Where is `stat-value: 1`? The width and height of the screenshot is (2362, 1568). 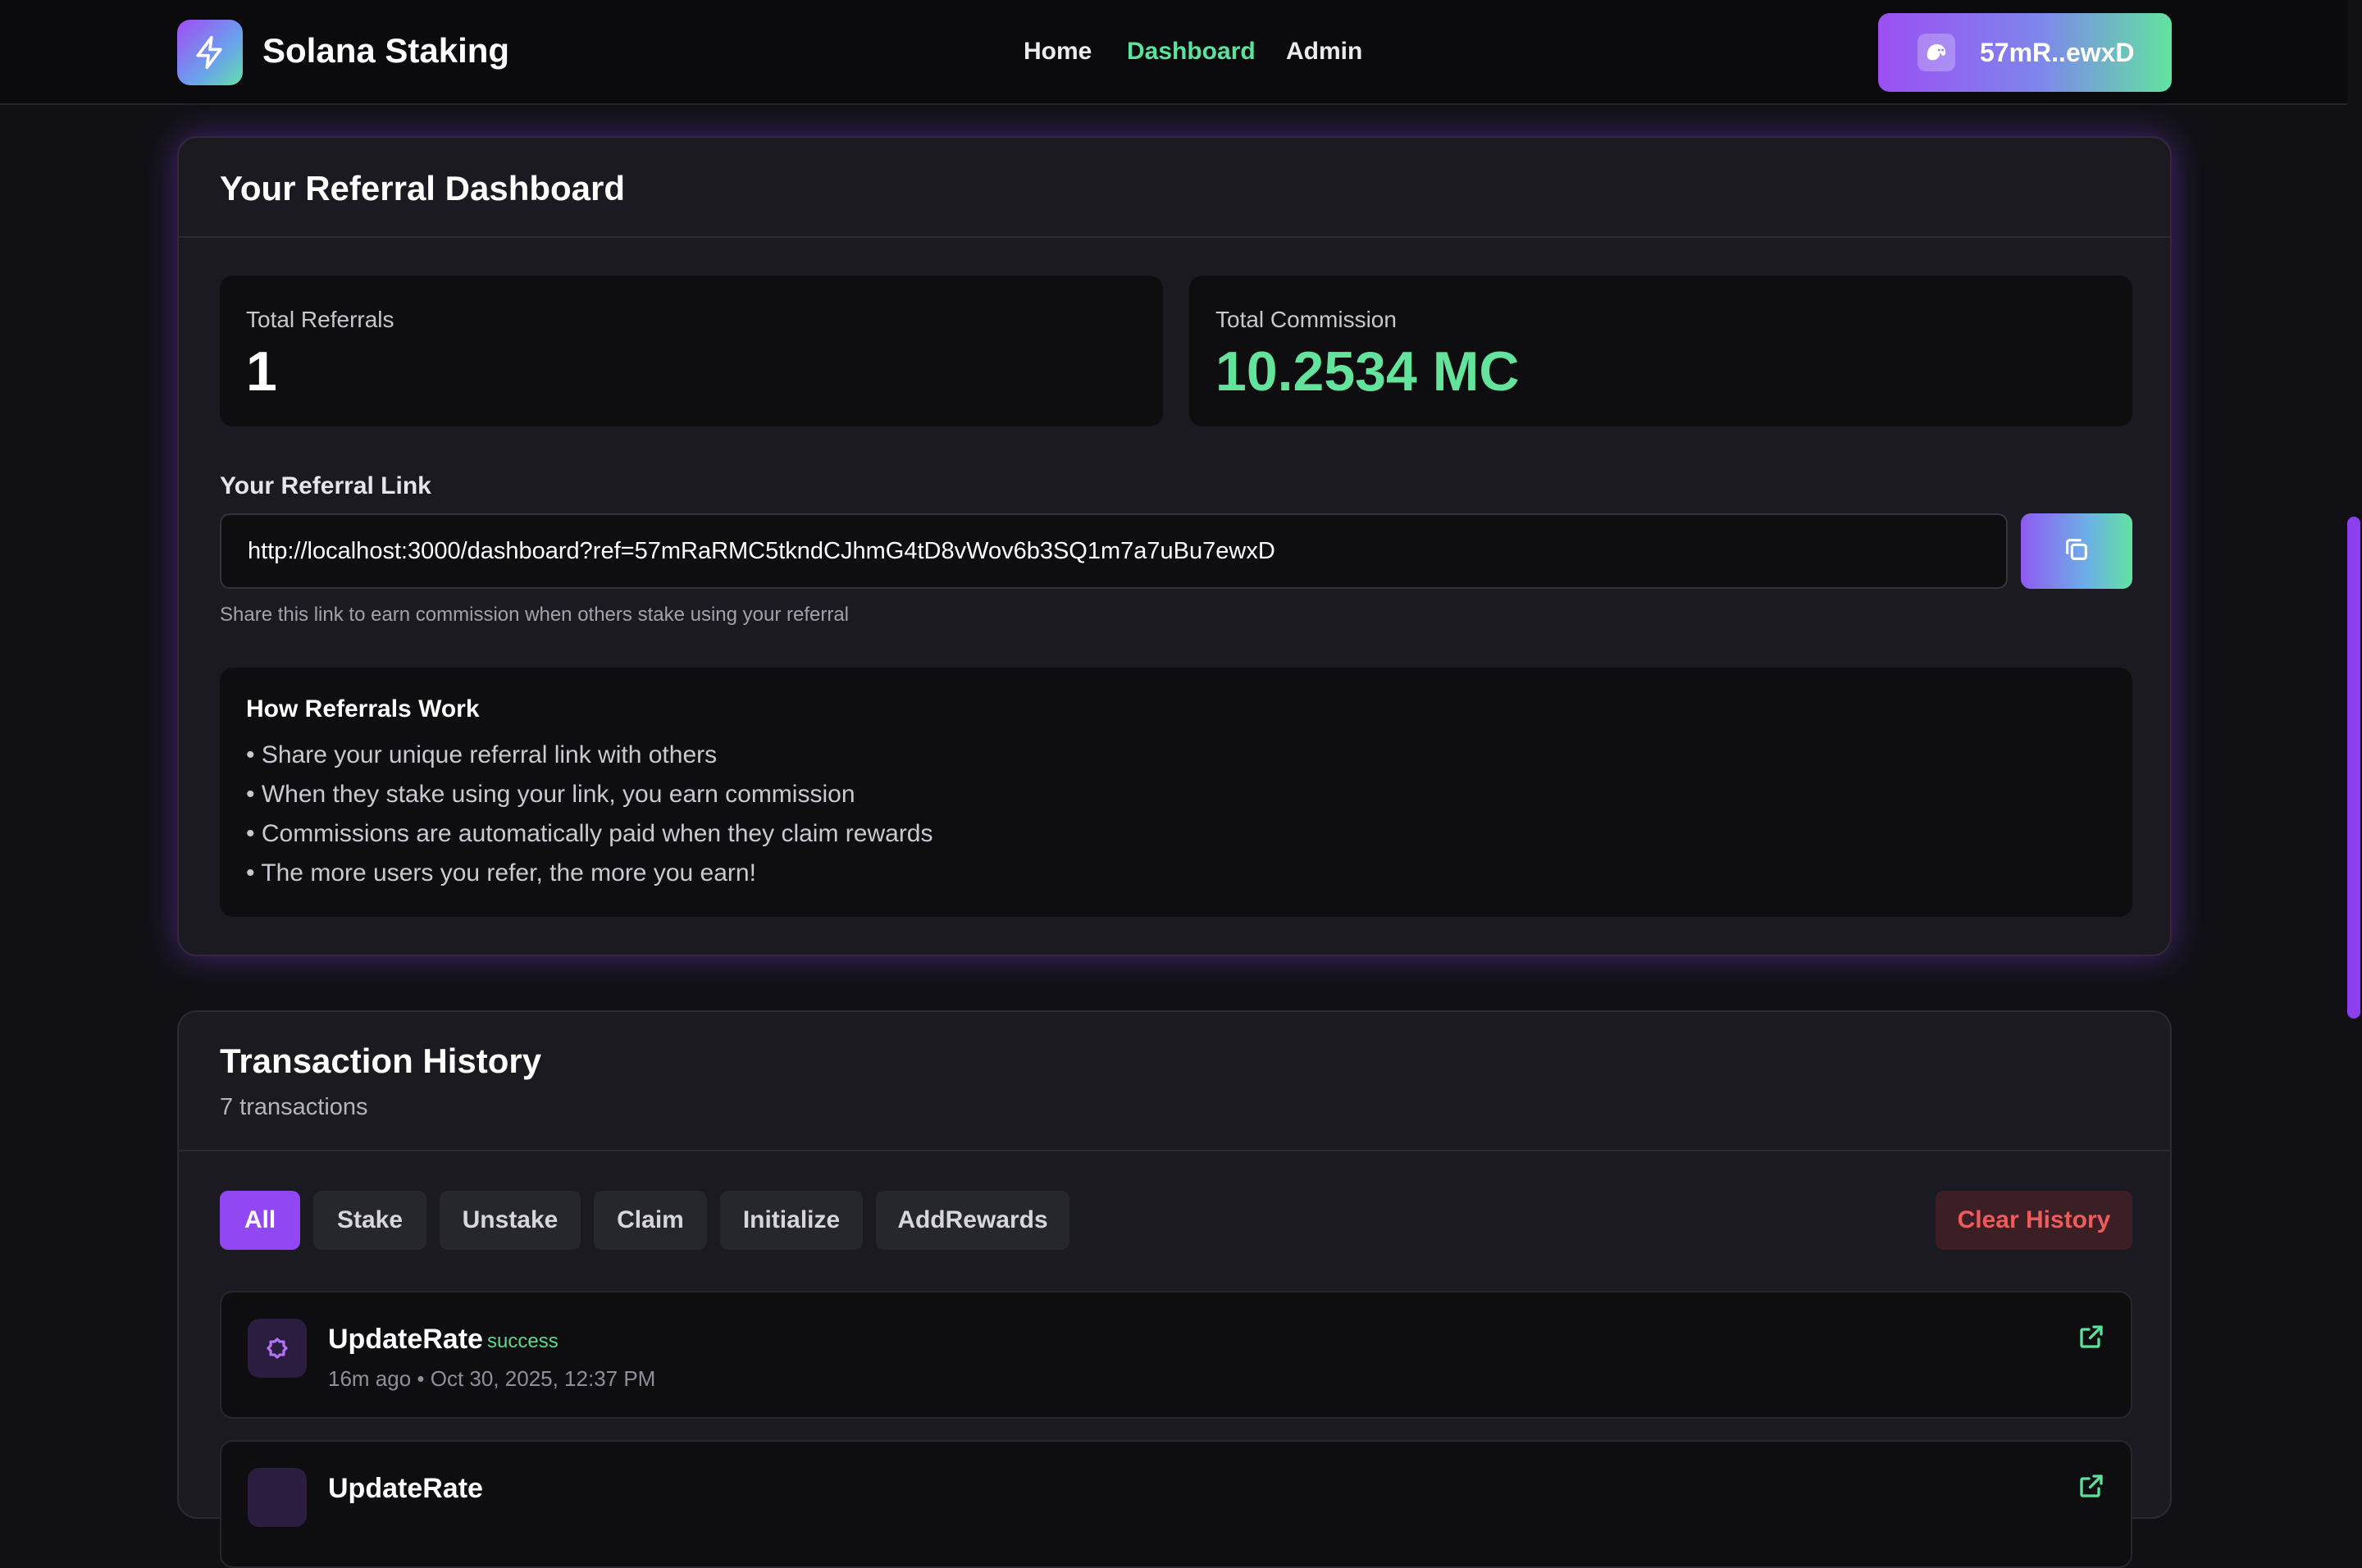
stat-value: 1 is located at coordinates (261, 372).